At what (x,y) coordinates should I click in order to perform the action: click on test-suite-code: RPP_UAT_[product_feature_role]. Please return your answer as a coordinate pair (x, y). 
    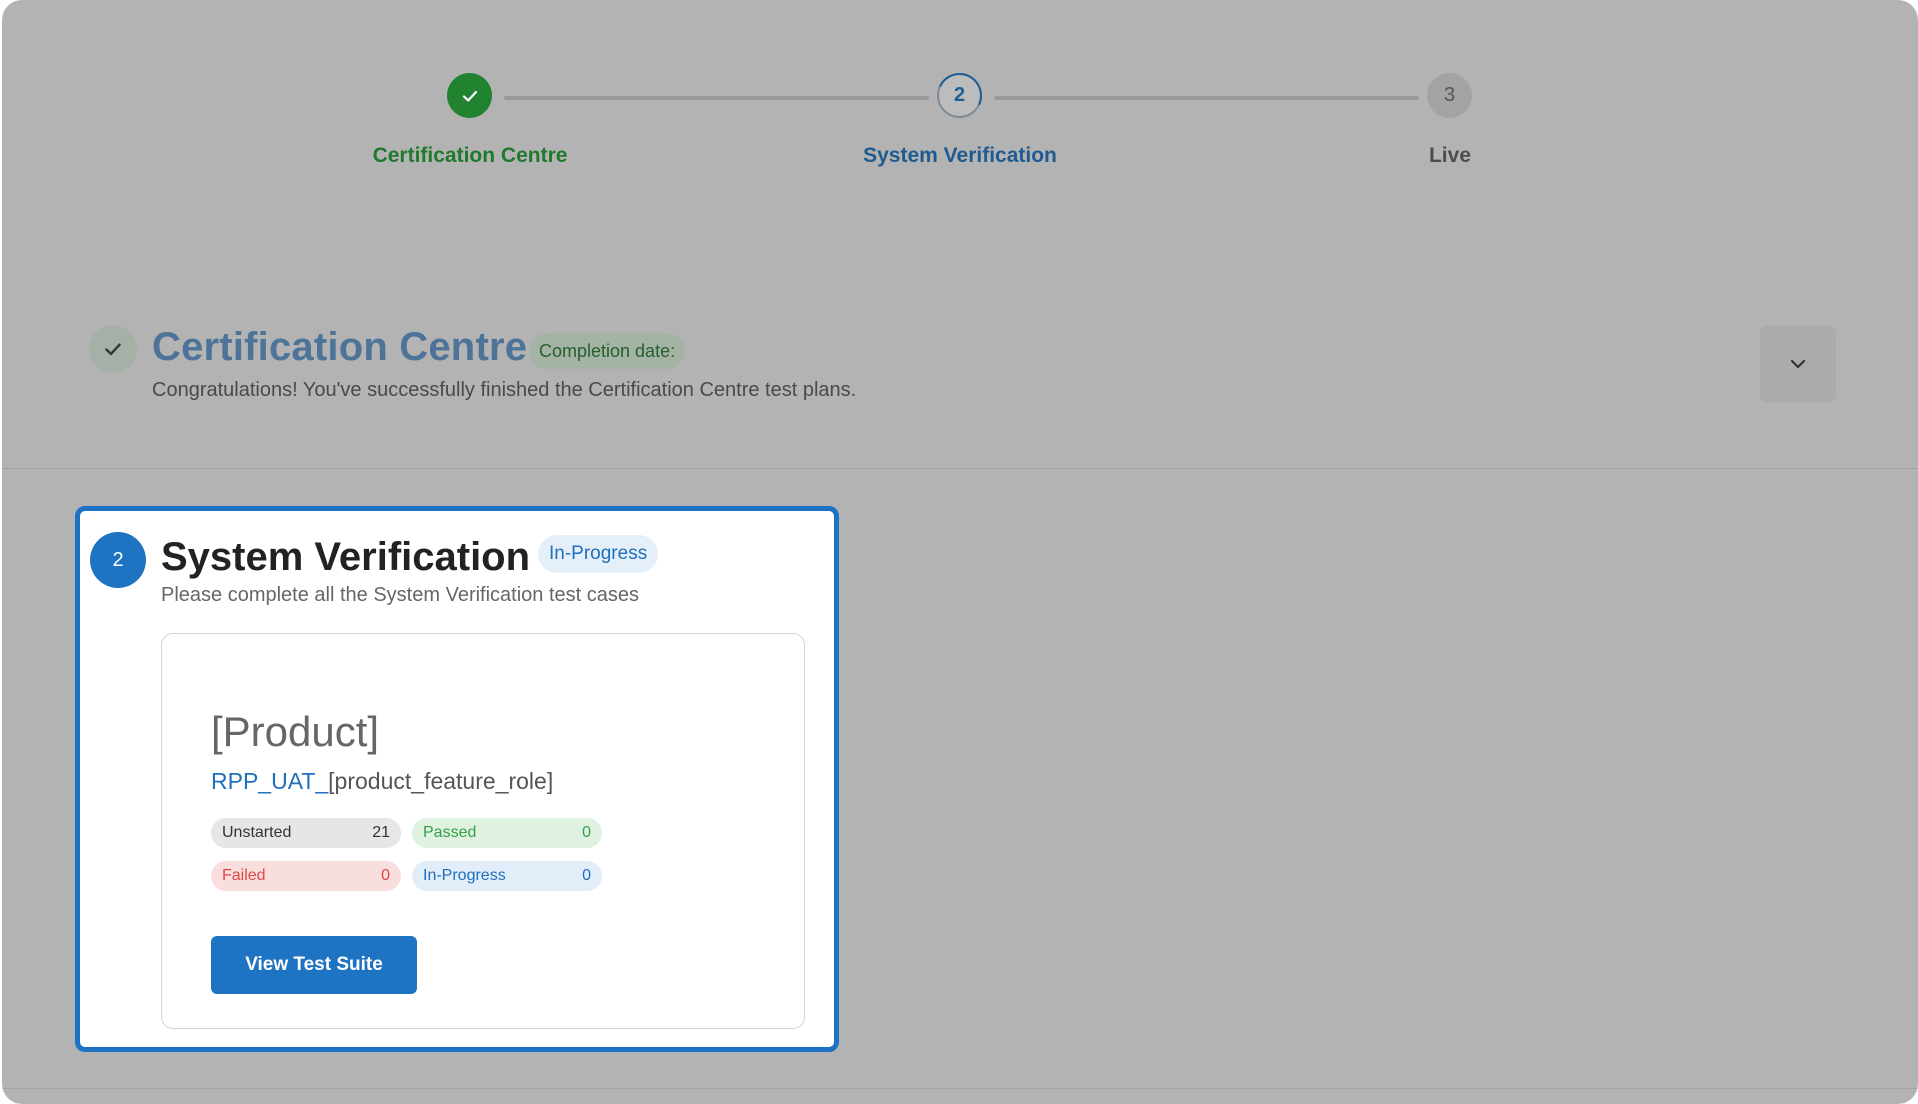
    Looking at the image, I should click on (382, 781).